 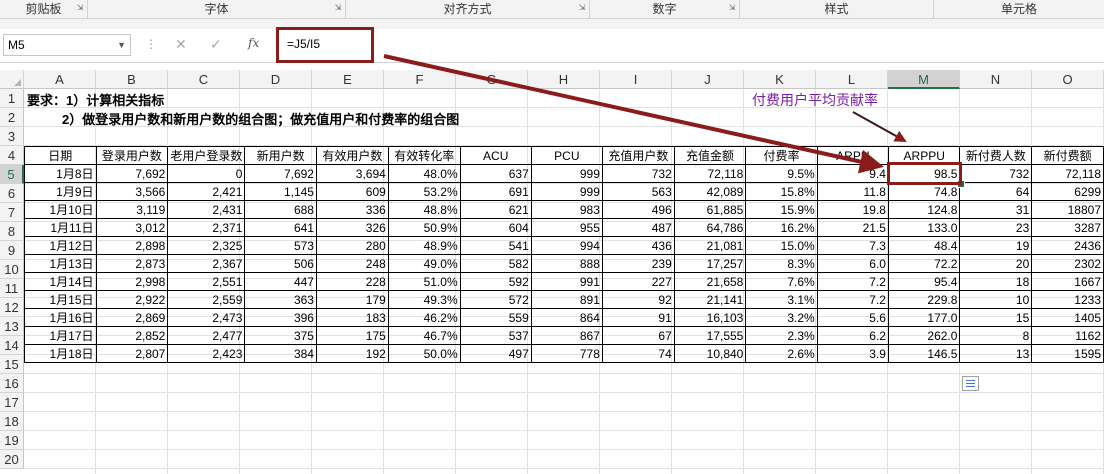 What do you see at coordinates (781, 353) in the screenshot?
I see `table-cell: 2.6%` at bounding box center [781, 353].